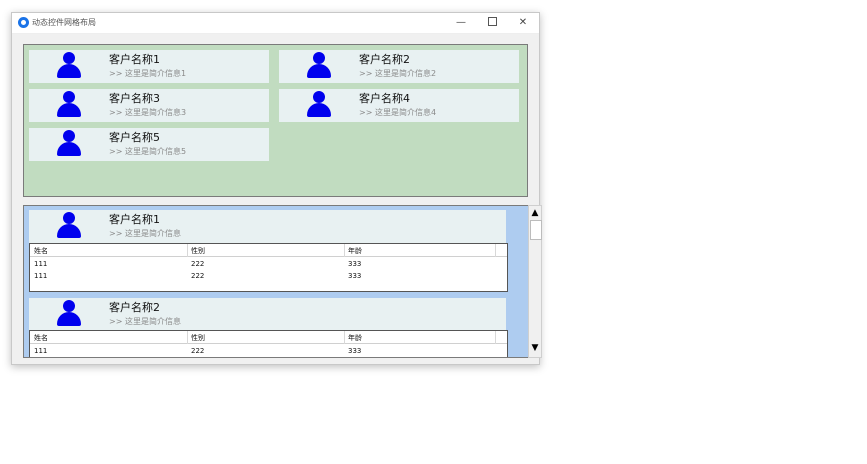 The width and height of the screenshot is (867, 464). I want to click on scroll-up-icon: ▲, so click(535, 213).